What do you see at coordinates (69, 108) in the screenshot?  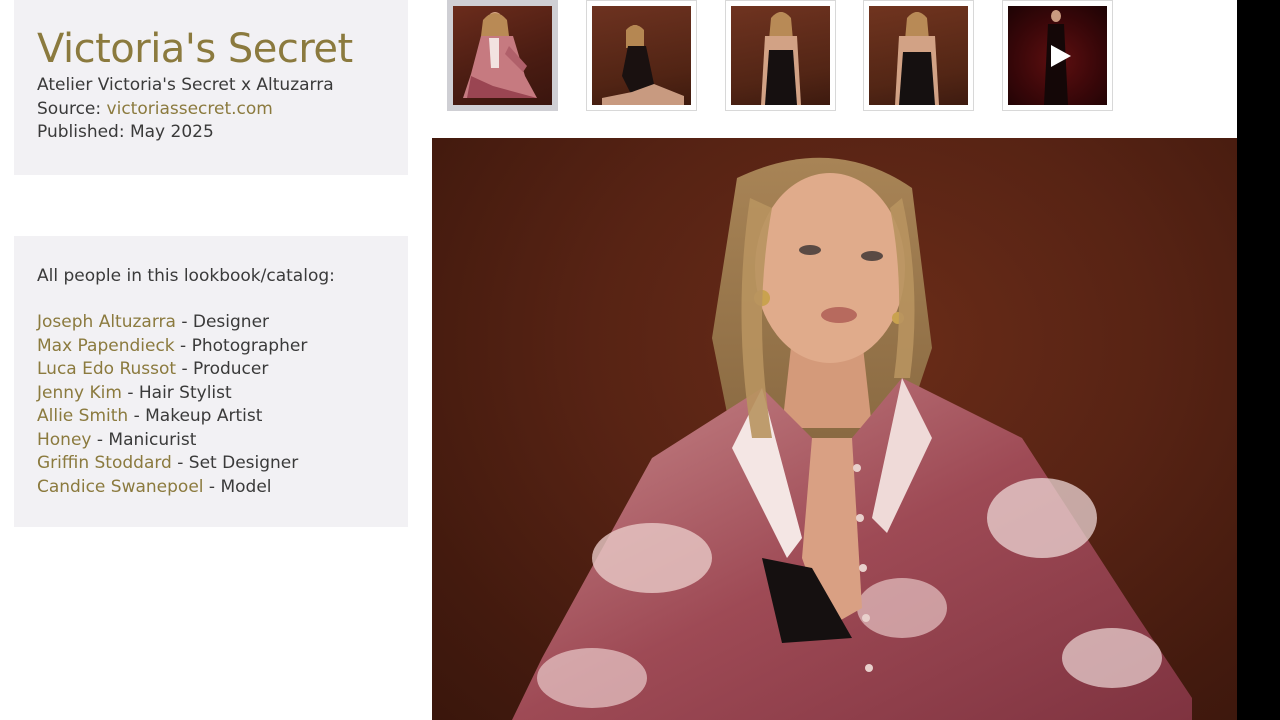 I see `source-label: Source:` at bounding box center [69, 108].